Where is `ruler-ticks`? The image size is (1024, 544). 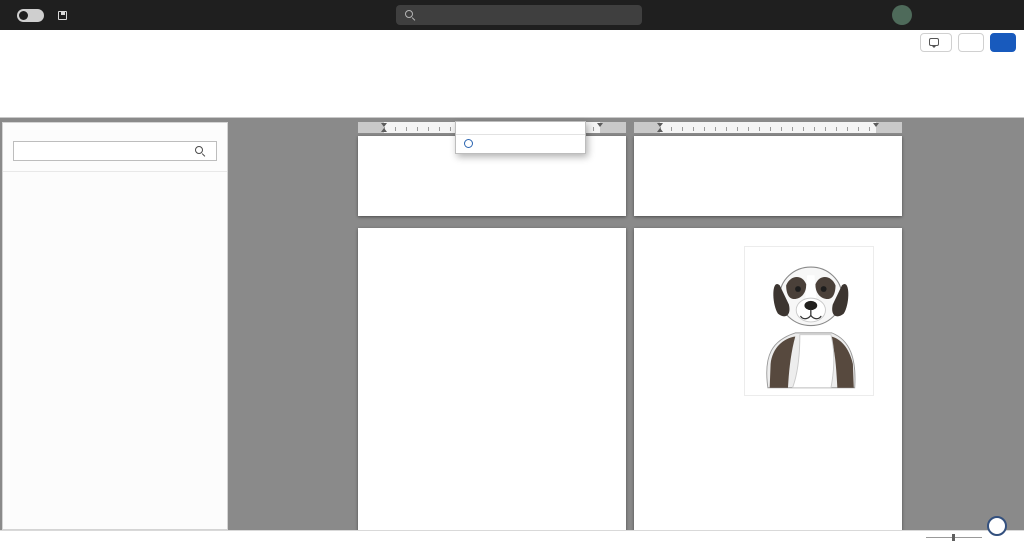 ruler-ticks is located at coordinates (768, 129).